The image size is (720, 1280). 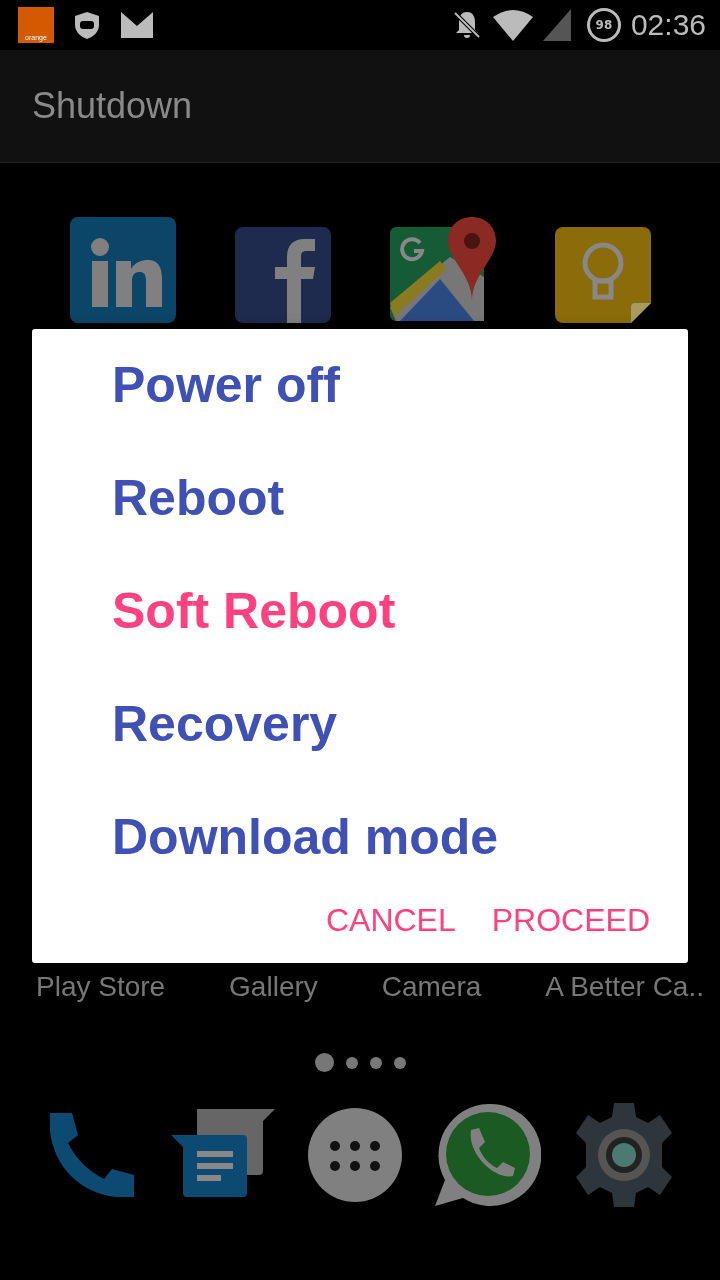 What do you see at coordinates (360, 740) in the screenshot?
I see `shutdown-option: Recovery` at bounding box center [360, 740].